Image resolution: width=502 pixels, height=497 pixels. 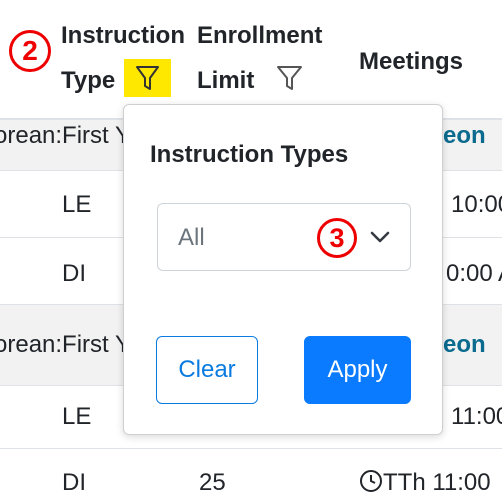 What do you see at coordinates (88, 80) in the screenshot?
I see `instruction-type-header-line2: Type` at bounding box center [88, 80].